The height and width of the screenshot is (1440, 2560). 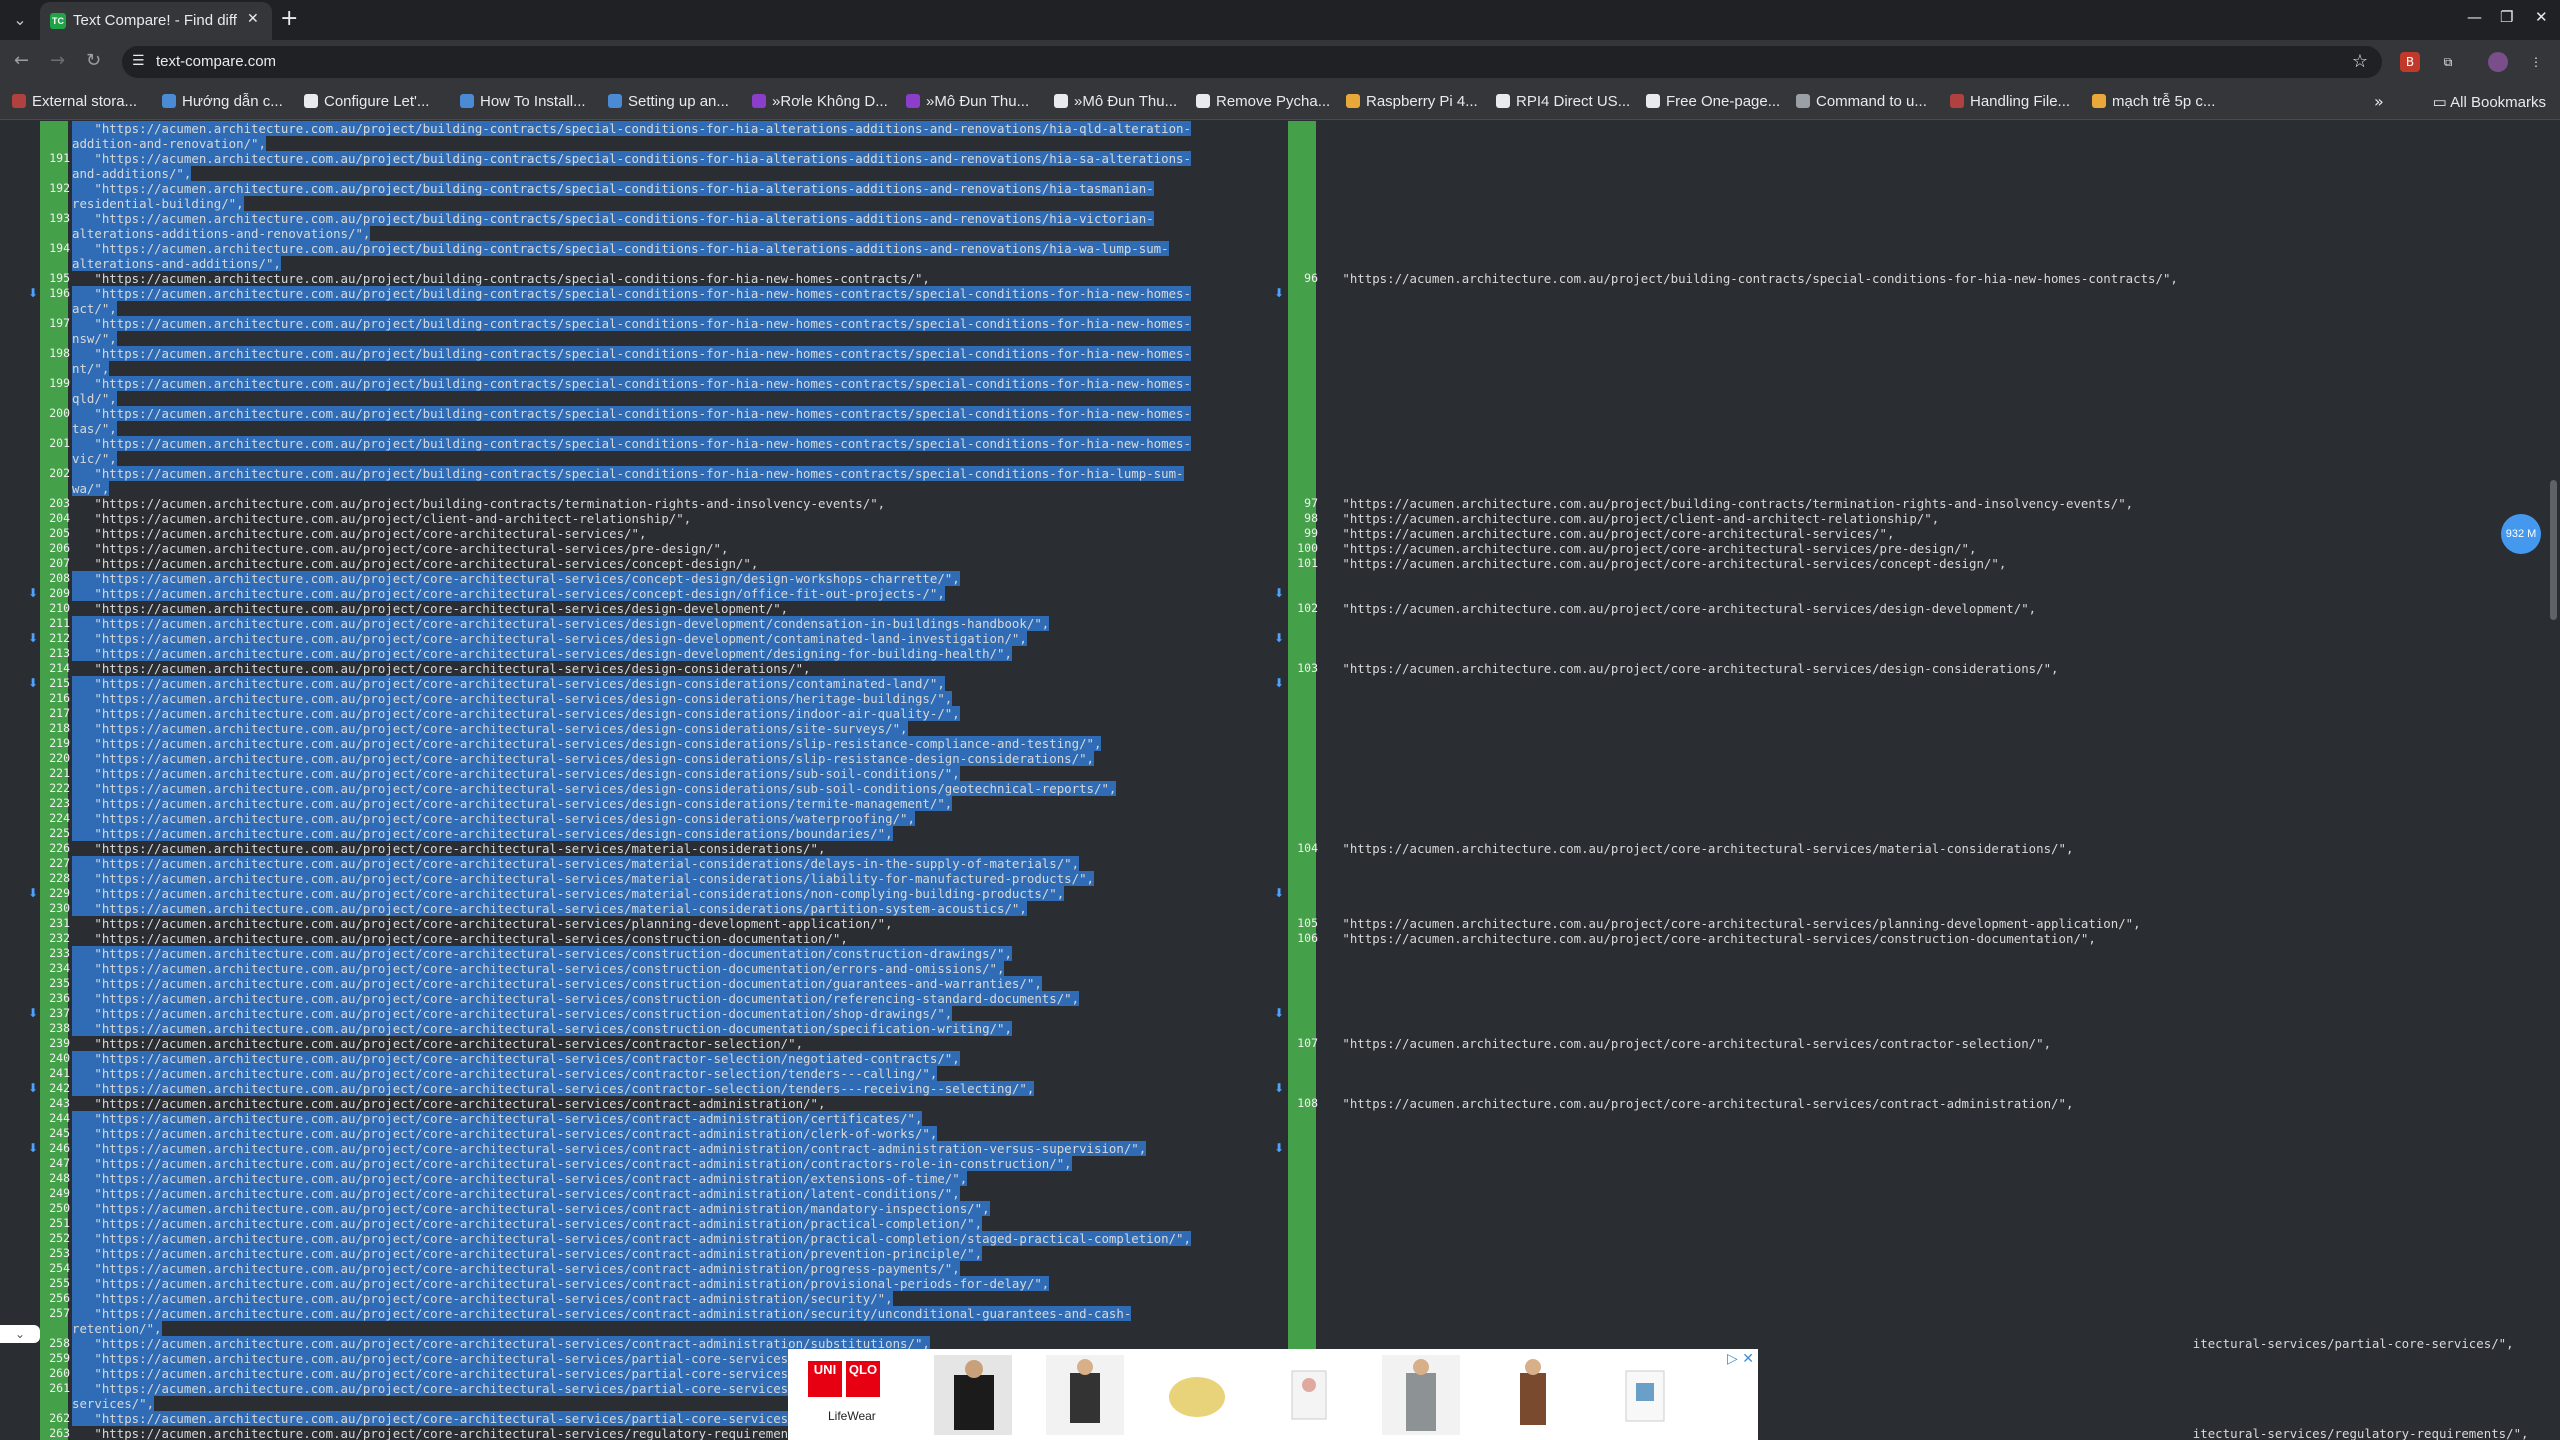 I want to click on ad-banner: UNI QLO LifeWear ▷ ✕, so click(x=1273, y=1394).